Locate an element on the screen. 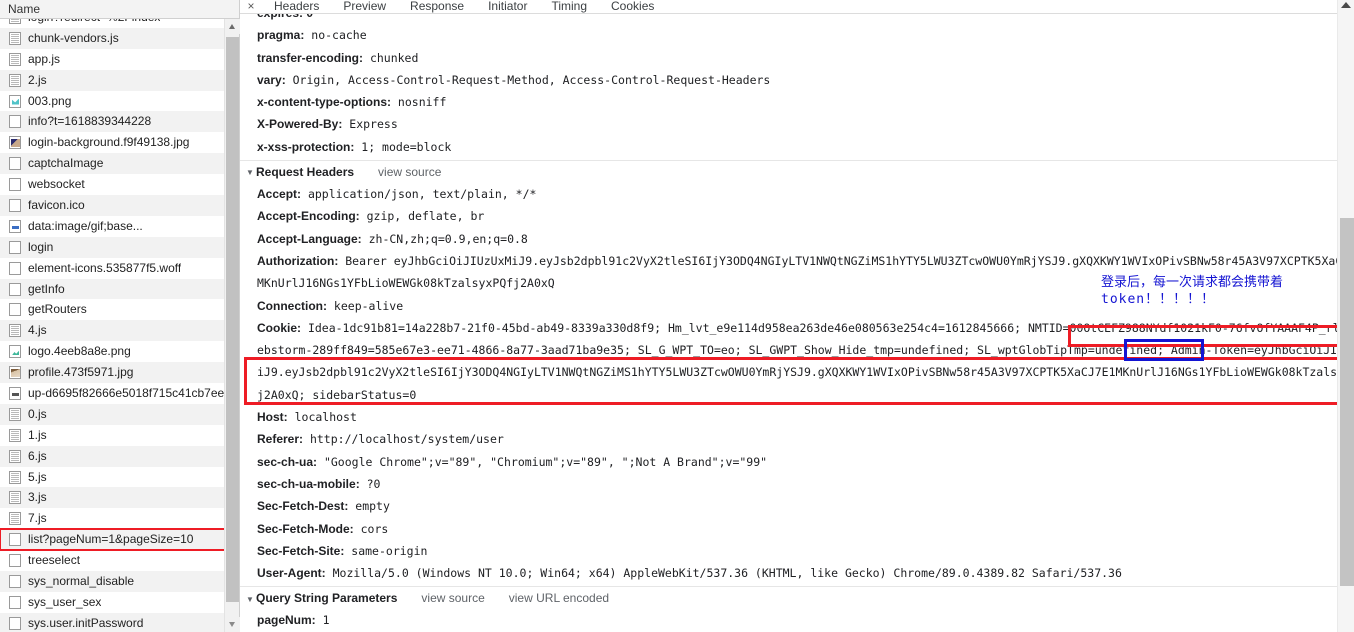 The image size is (1354, 632). list-item: list?pageNum=1&pageSize=10 is located at coordinates (116, 540).